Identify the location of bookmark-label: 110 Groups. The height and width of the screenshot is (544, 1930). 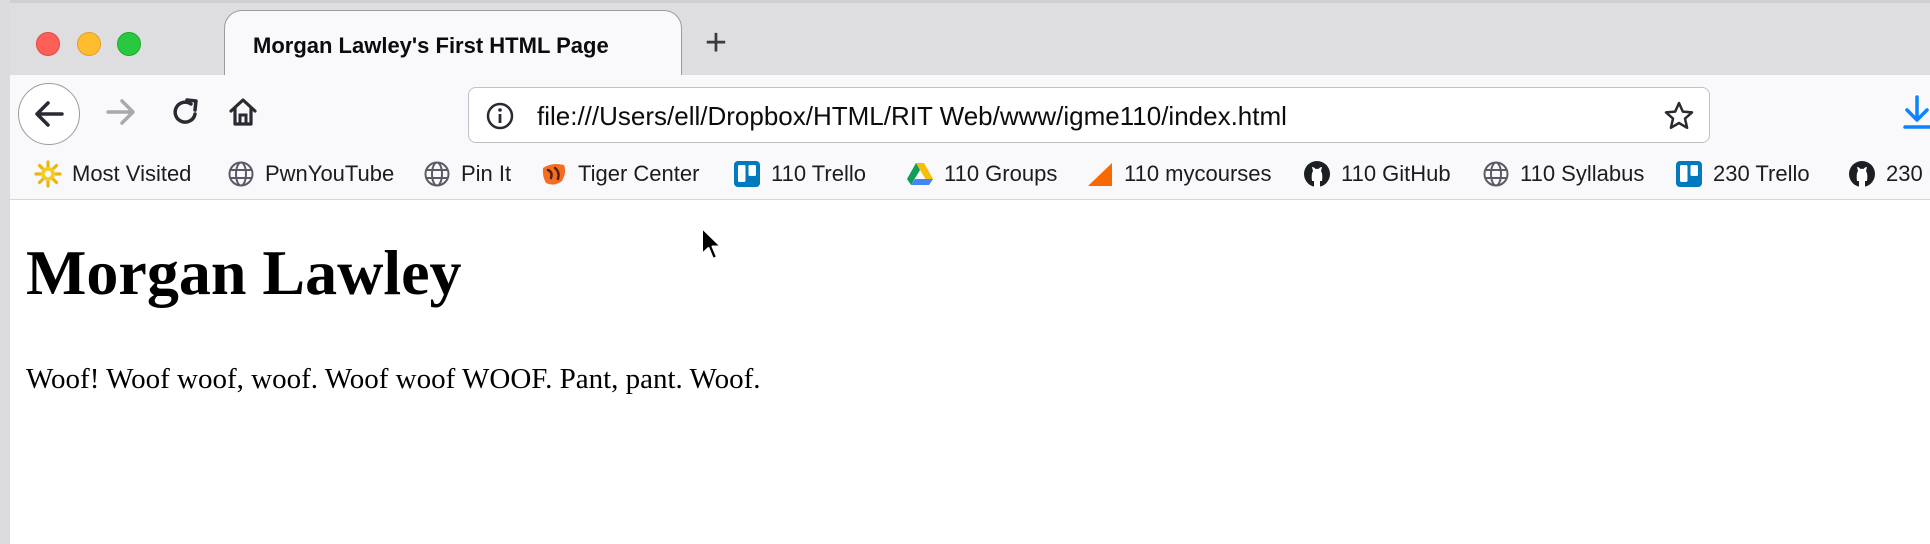
(1001, 173).